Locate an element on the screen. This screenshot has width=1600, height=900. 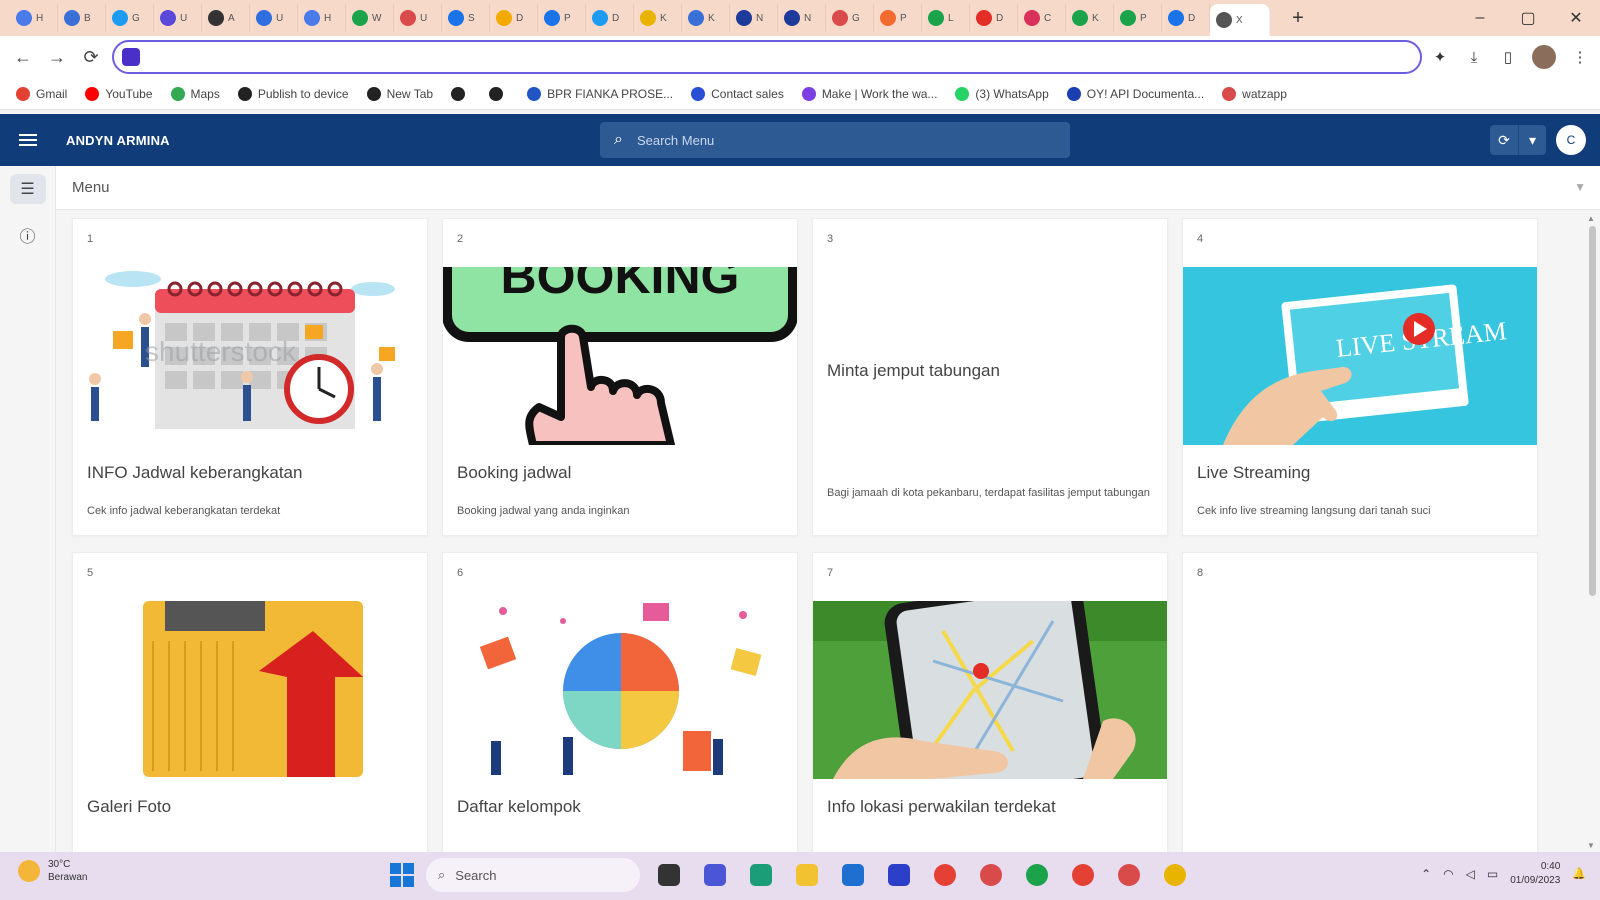
taskbar-app-edge is located at coordinates (761, 875).